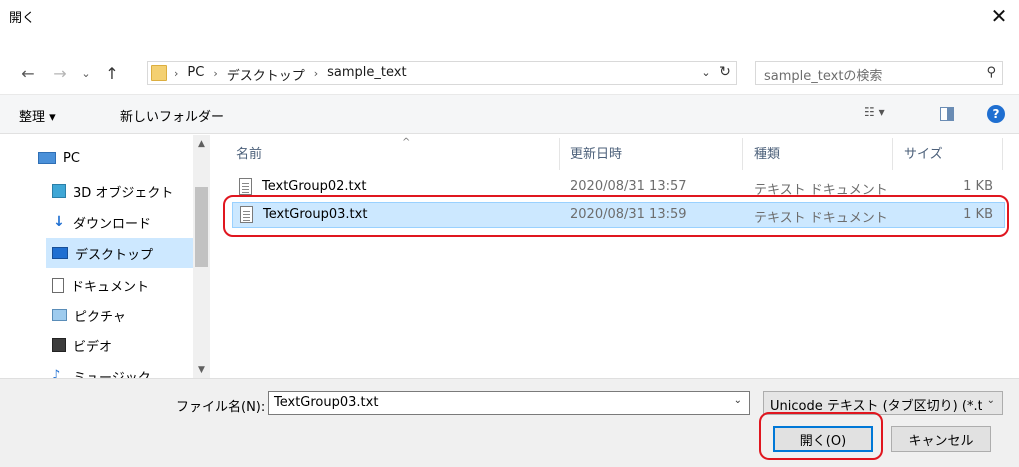  I want to click on nav-item-music: ♪ ミュージック, so click(101, 370).